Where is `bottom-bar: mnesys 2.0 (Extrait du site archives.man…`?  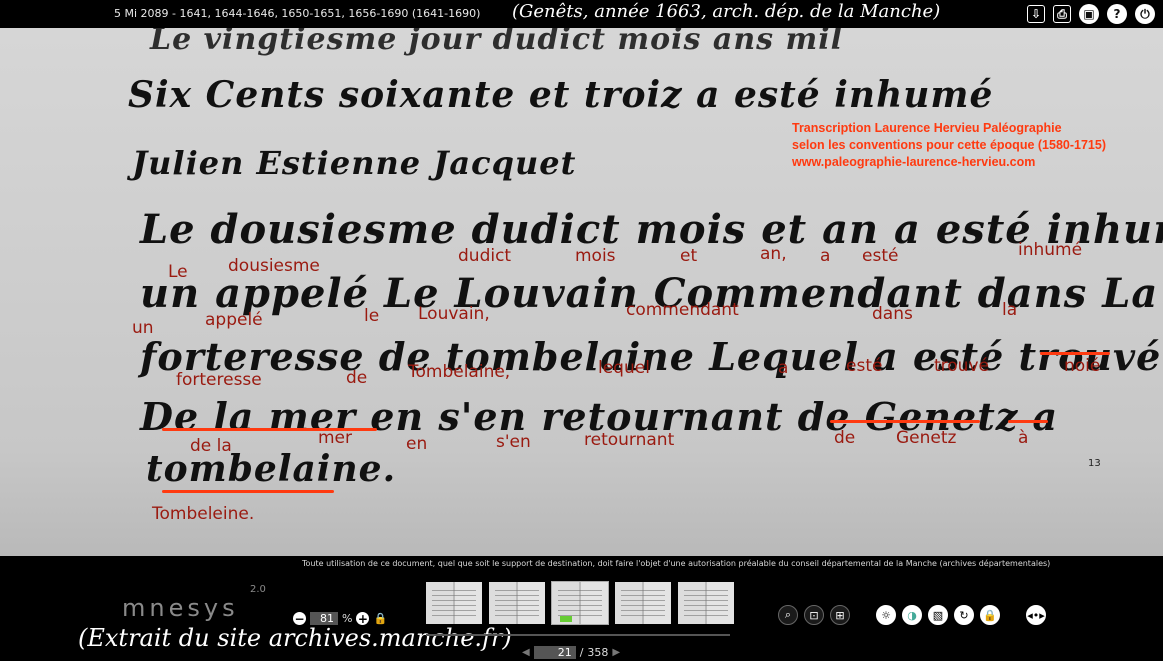 bottom-bar: mnesys 2.0 (Extrait du site archives.man… is located at coordinates (581, 616).